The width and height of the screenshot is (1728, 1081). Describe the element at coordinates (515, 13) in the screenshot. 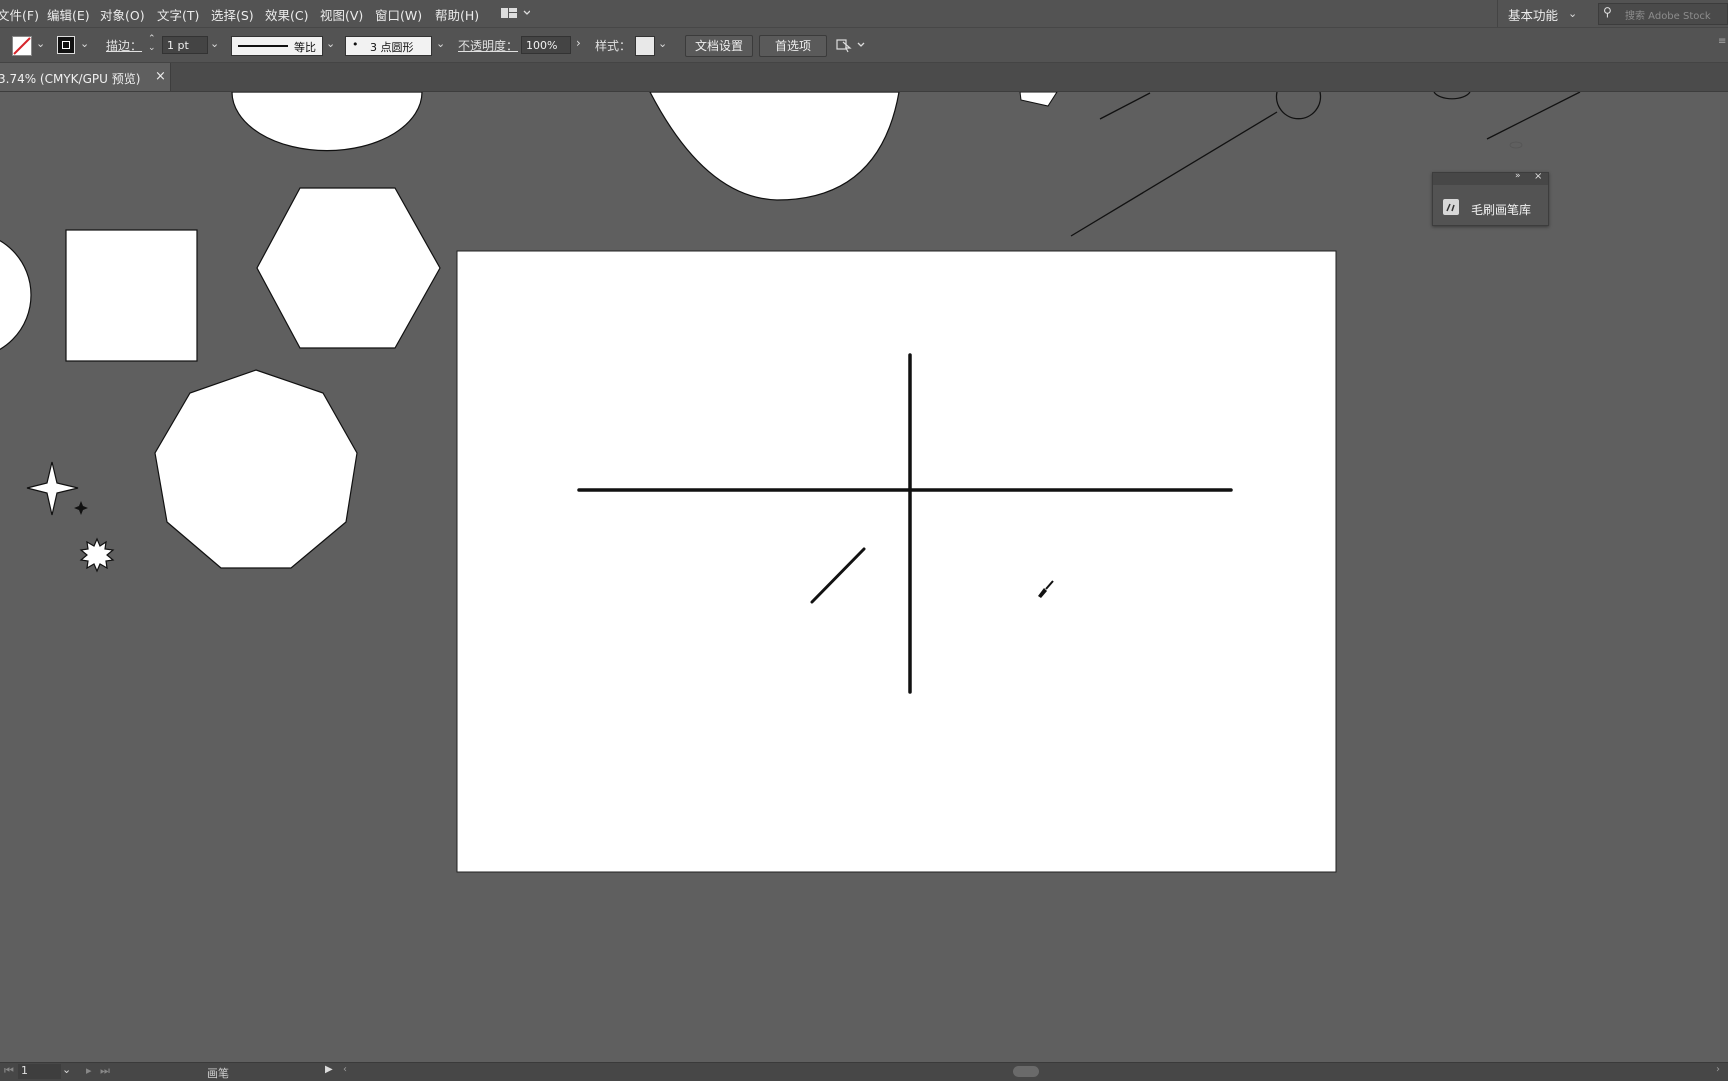

I see `arrange-documents-icon` at that location.